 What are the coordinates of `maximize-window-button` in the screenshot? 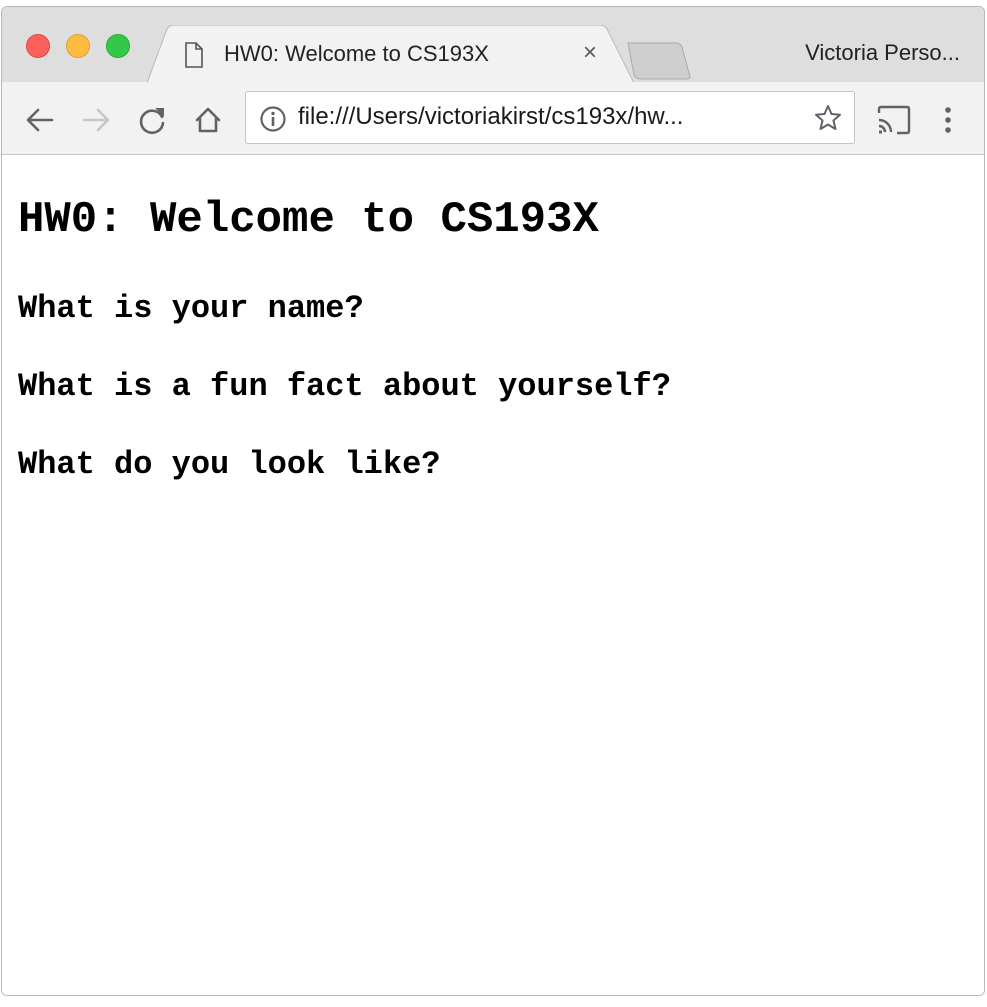 It's located at (118, 46).